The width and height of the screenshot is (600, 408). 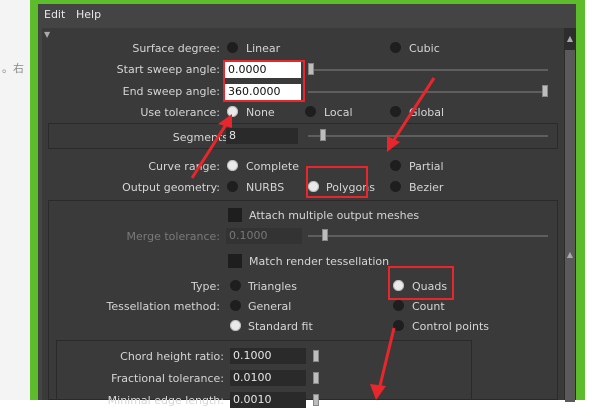 I want to click on scroll-mid-icon: ▲, so click(x=570, y=255).